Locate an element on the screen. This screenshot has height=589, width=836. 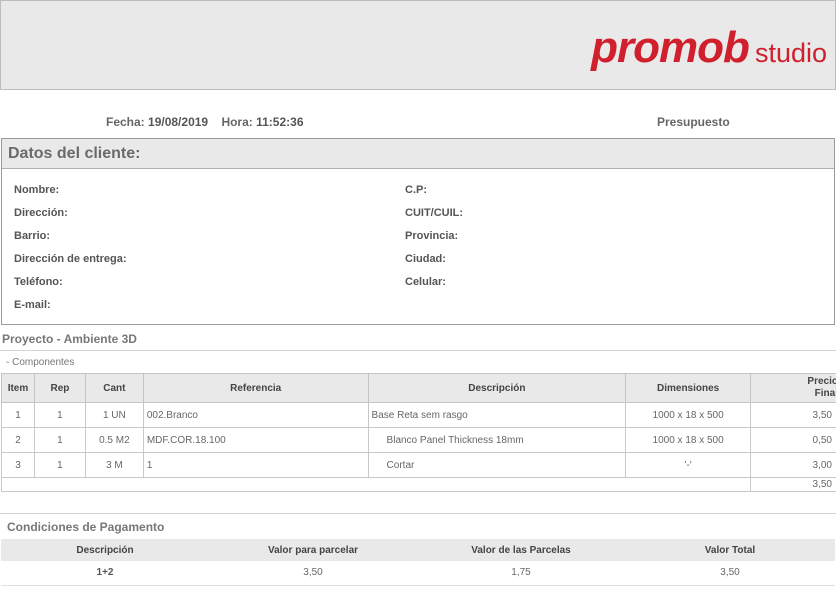
cell-price: 3,50 is located at coordinates (793, 415).